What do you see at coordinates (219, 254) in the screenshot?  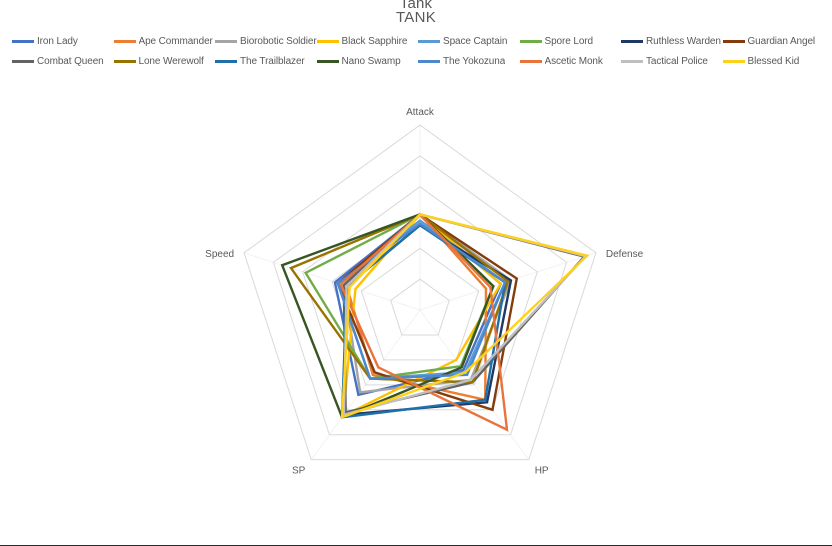 I see `axis-label-speed: Speed` at bounding box center [219, 254].